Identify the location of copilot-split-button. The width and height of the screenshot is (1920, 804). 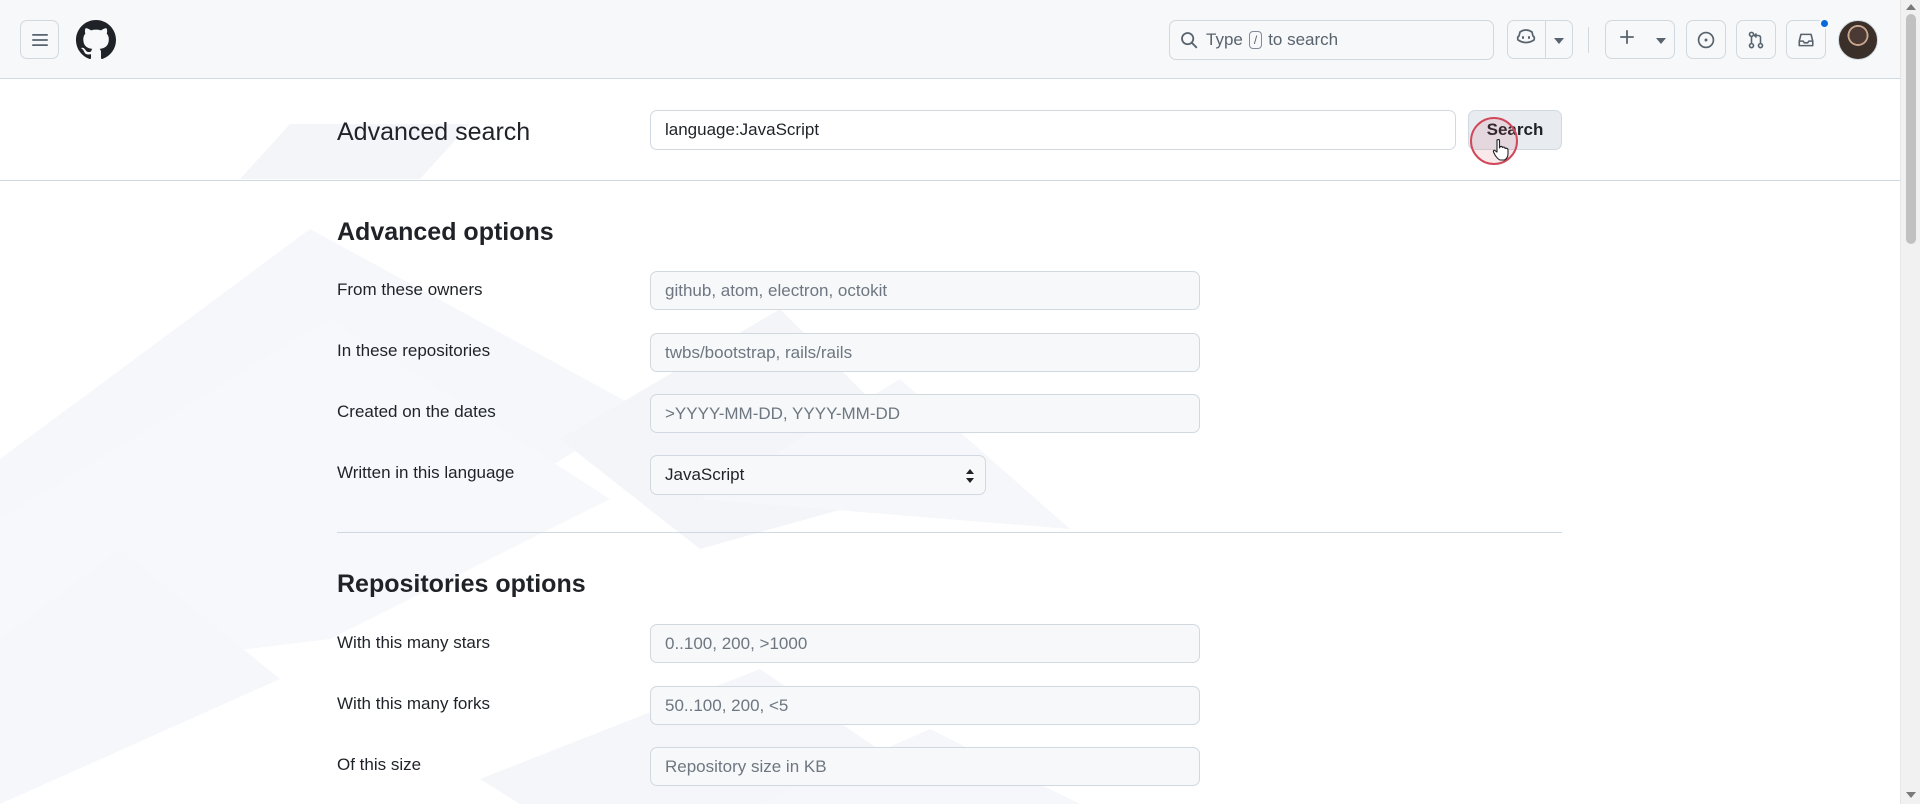
(1540, 39).